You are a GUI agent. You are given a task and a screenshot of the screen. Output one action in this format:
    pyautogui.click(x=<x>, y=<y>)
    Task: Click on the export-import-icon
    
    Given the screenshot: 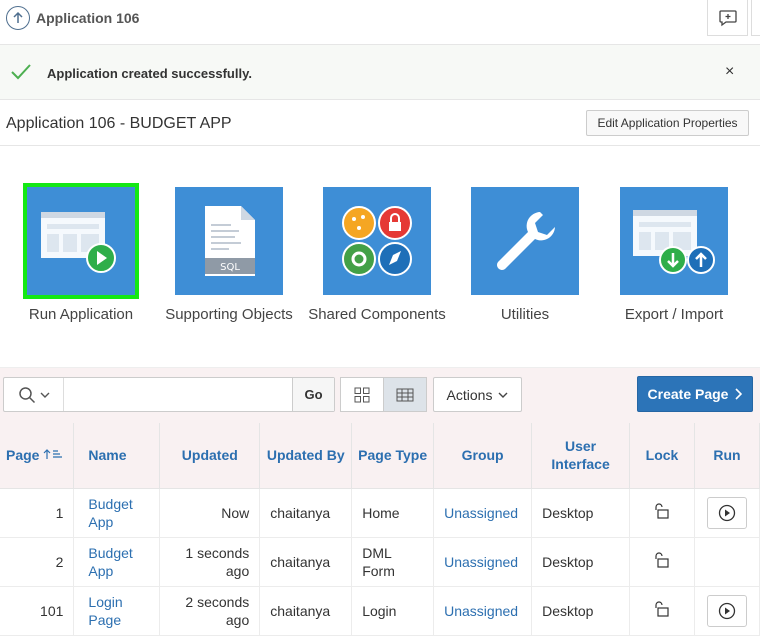 What is the action you would take?
    pyautogui.click(x=674, y=242)
    